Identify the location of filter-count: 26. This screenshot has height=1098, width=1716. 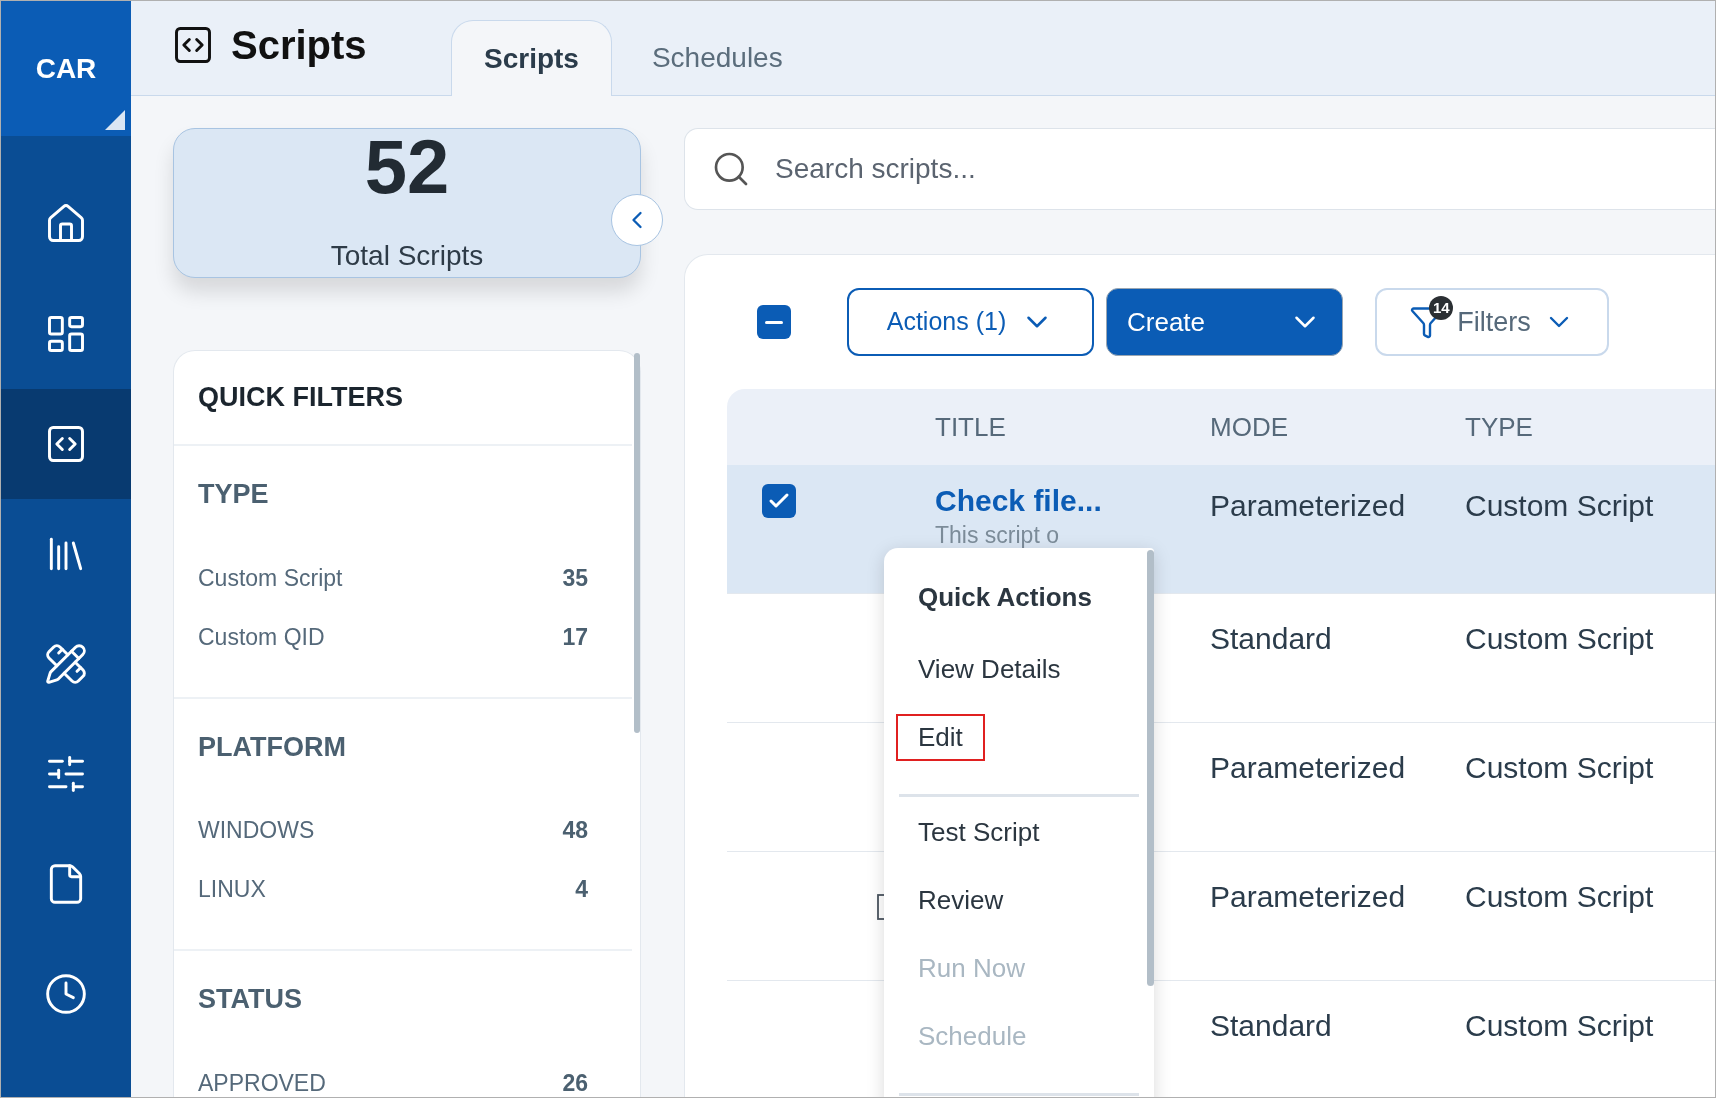
(575, 1082).